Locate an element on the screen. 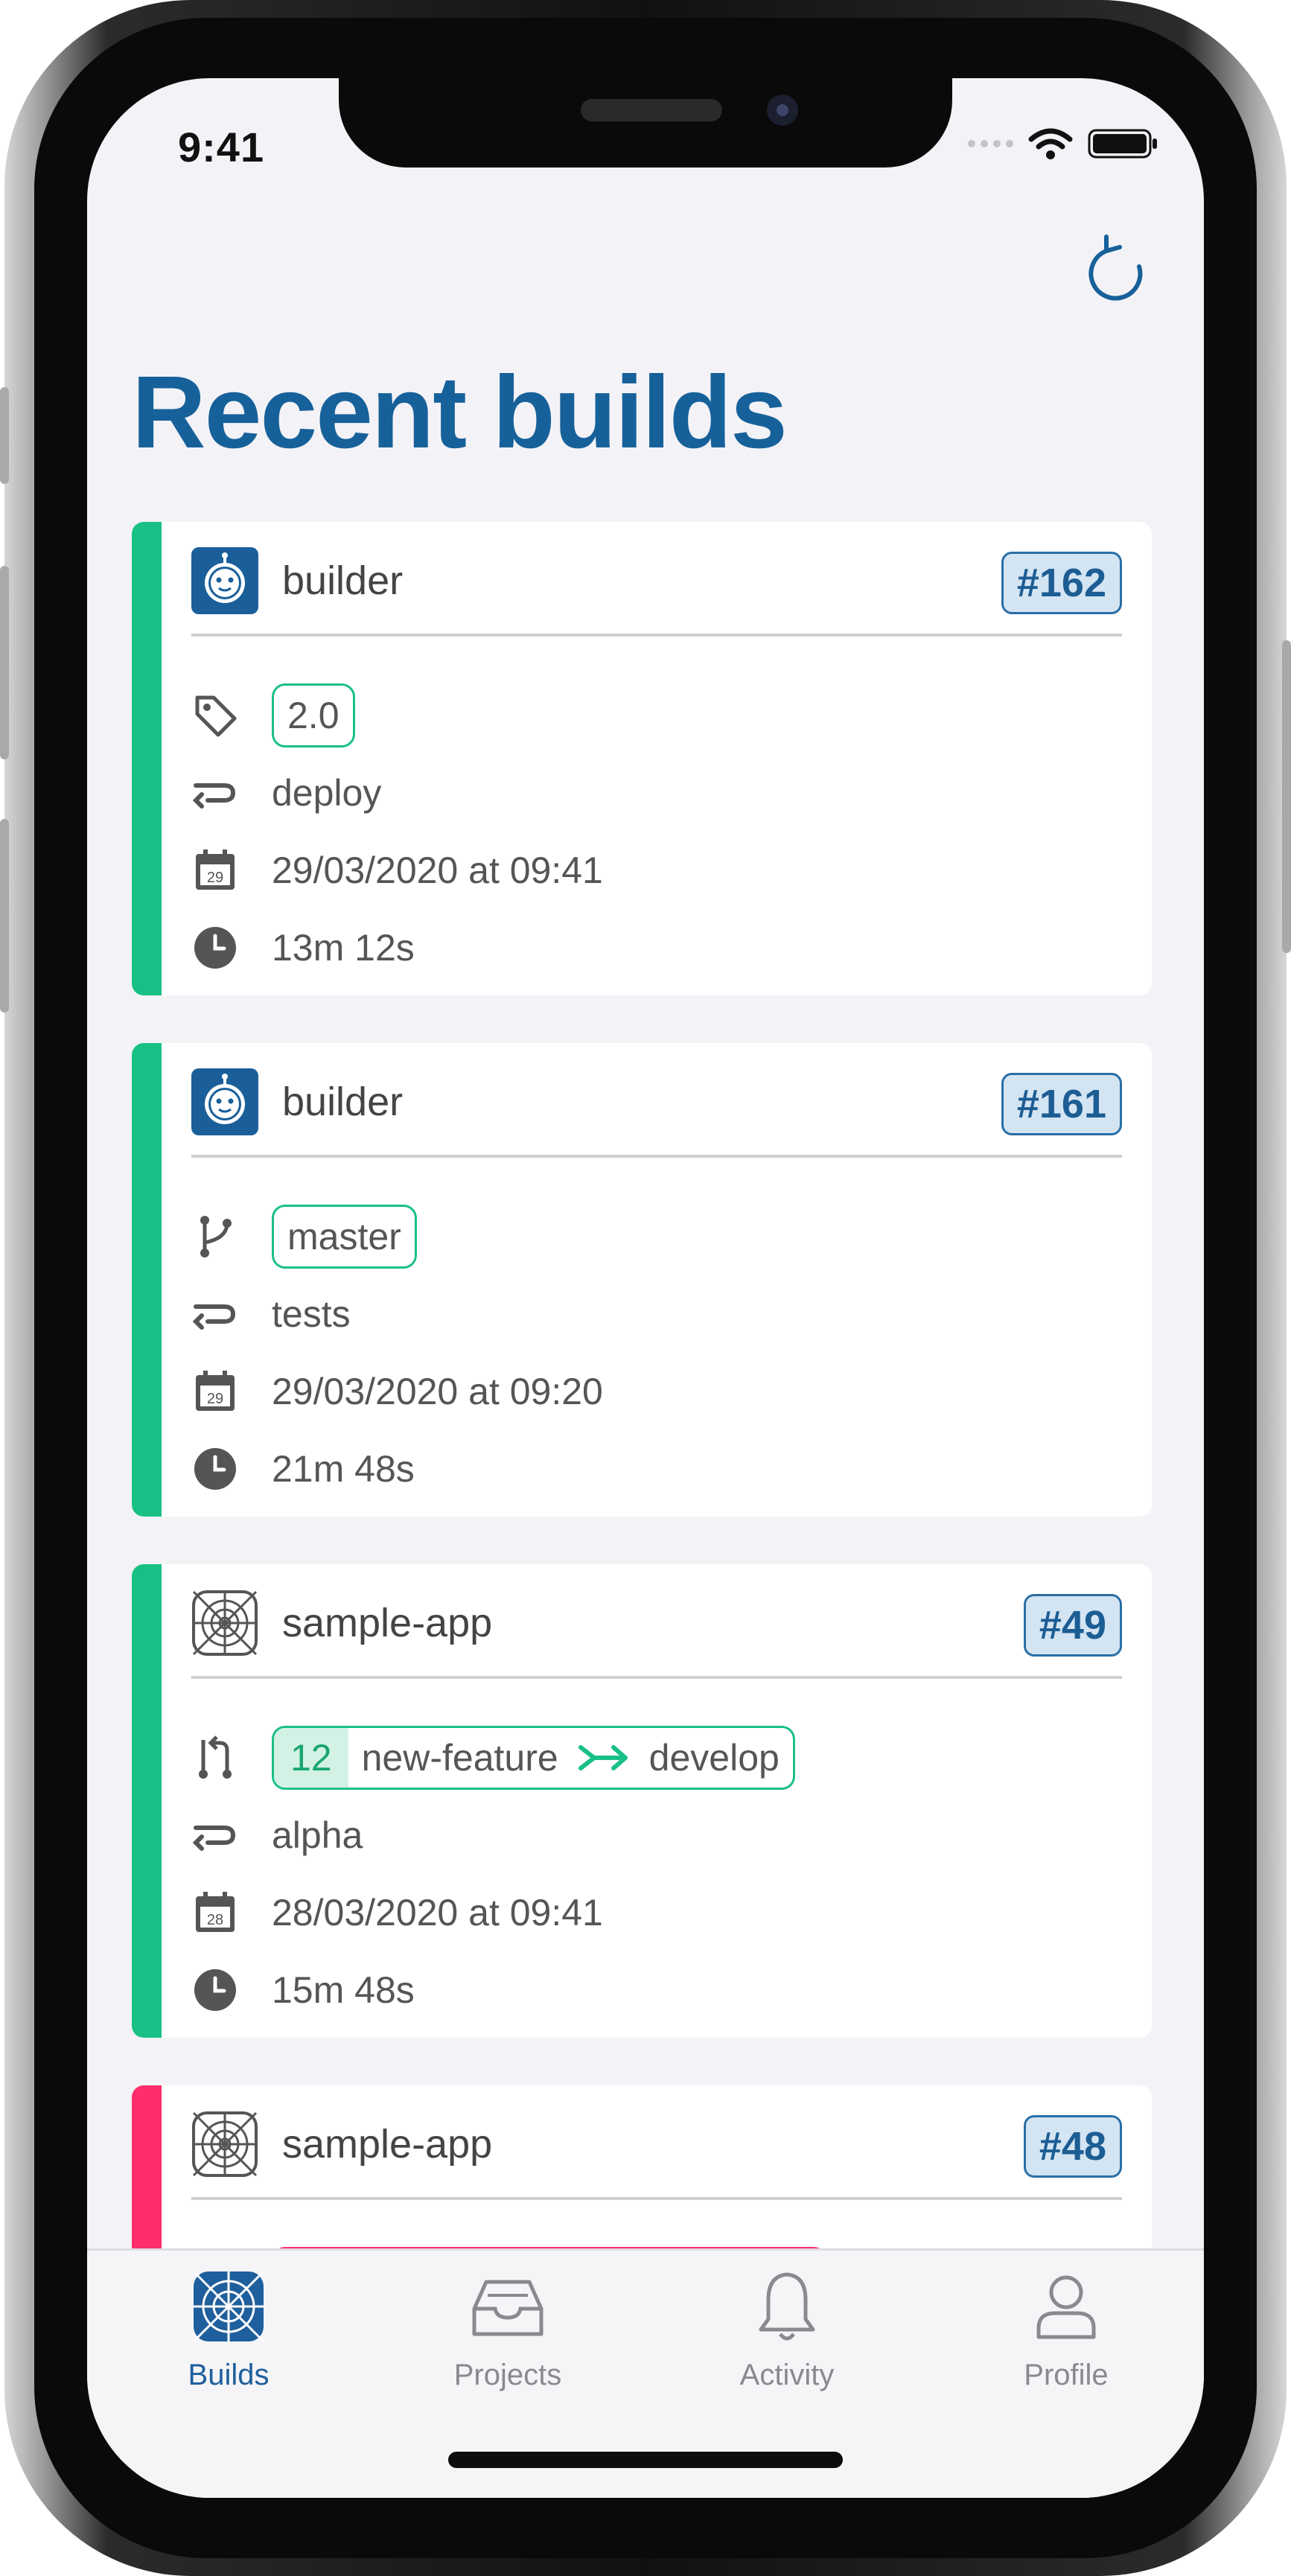 The image size is (1291, 2576). branch-pill: master is located at coordinates (344, 1237).